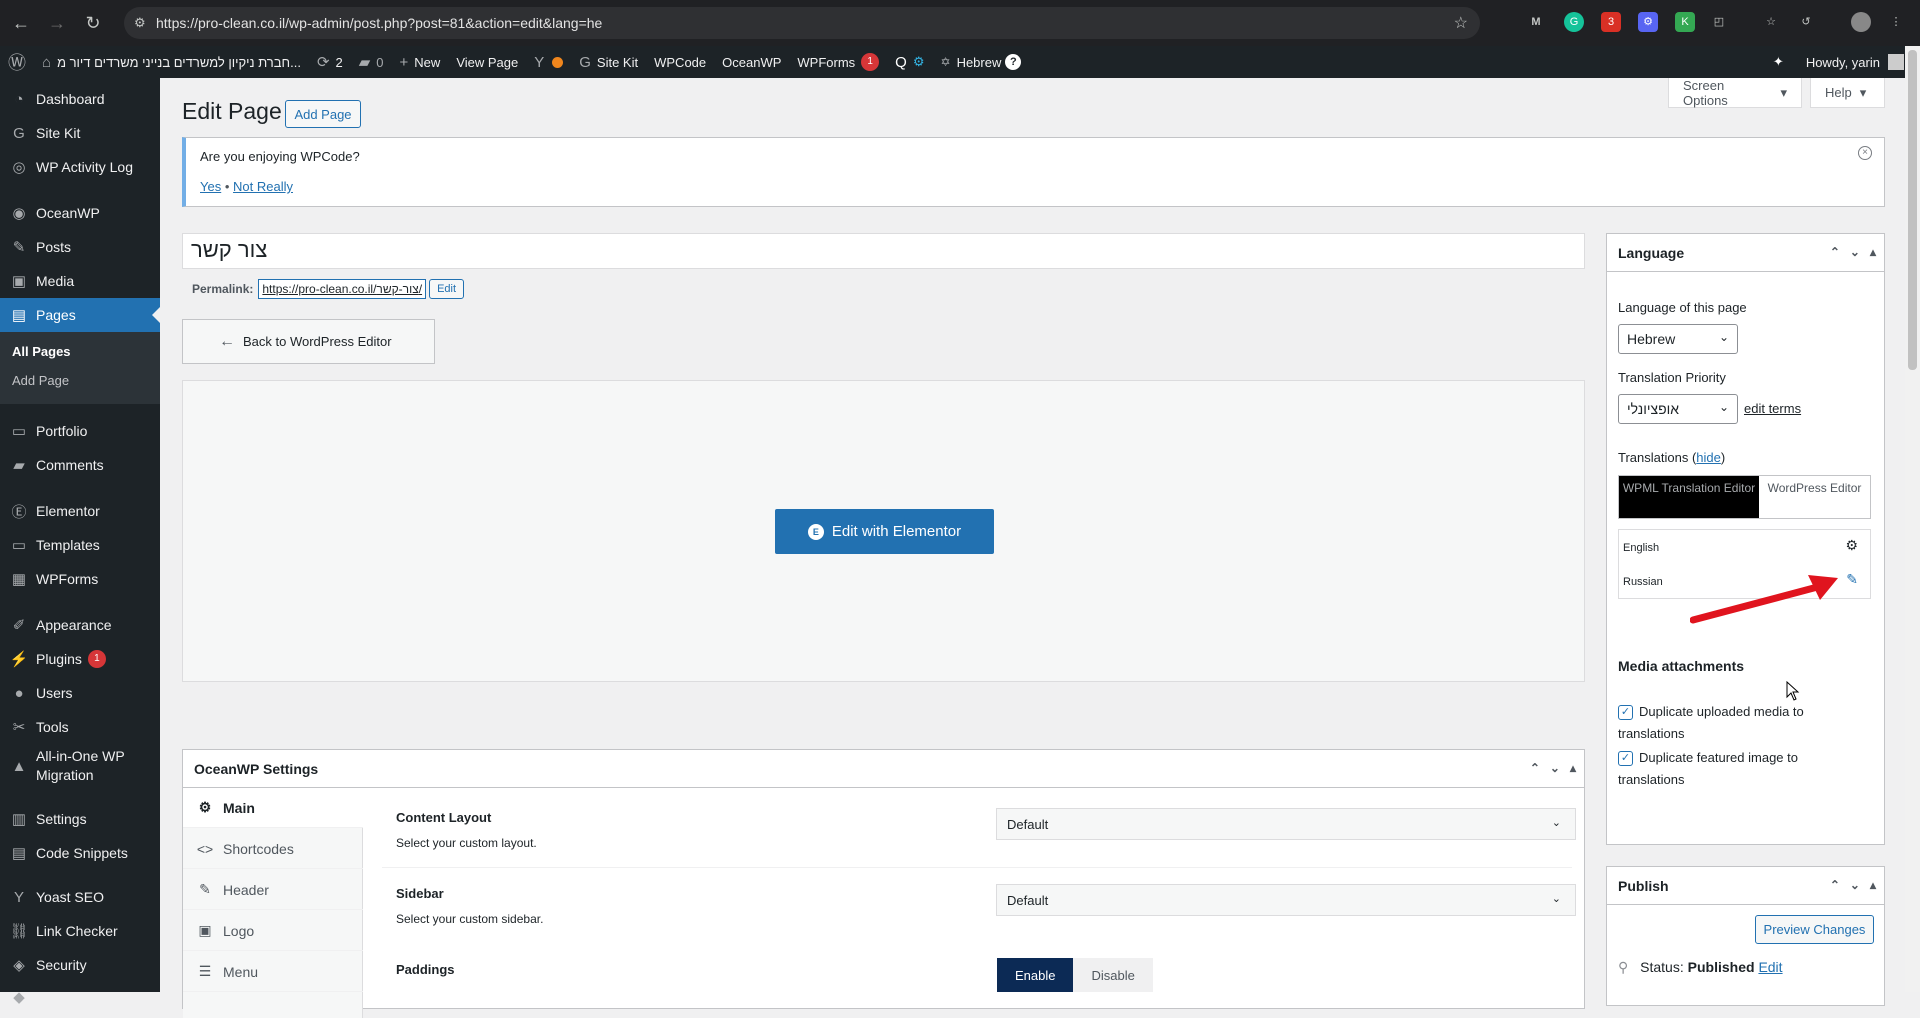 Image resolution: width=1920 pixels, height=1018 pixels. What do you see at coordinates (1719, 22) in the screenshot?
I see `extensions-puzzle-icon: ◰` at bounding box center [1719, 22].